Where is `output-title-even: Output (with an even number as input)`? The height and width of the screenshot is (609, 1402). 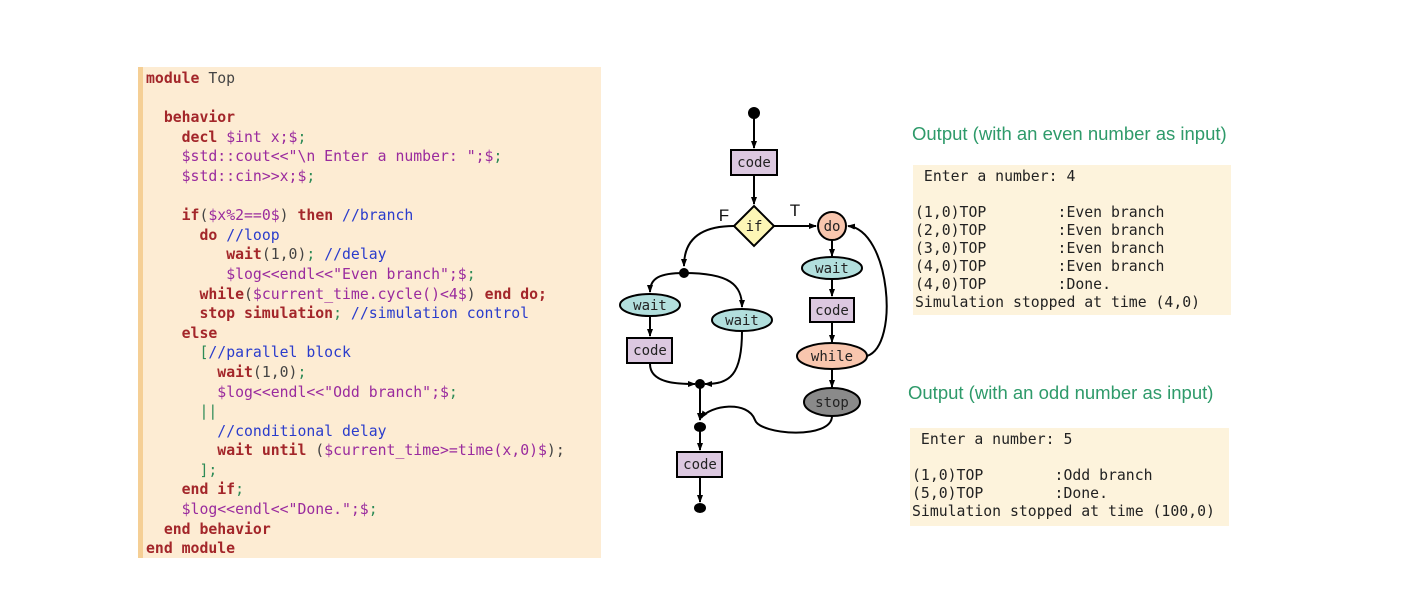 output-title-even: Output (with an even number as input) is located at coordinates (1069, 133).